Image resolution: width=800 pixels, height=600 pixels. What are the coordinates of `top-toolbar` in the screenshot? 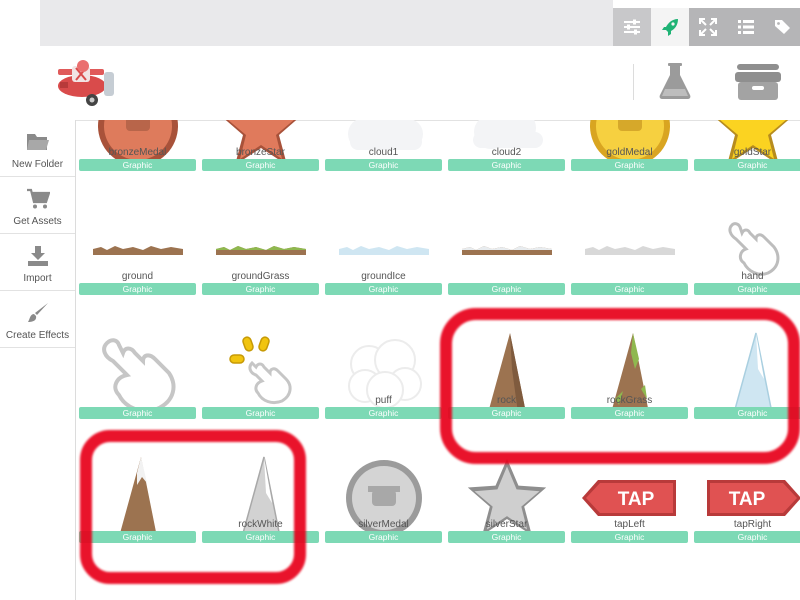 It's located at (400, 23).